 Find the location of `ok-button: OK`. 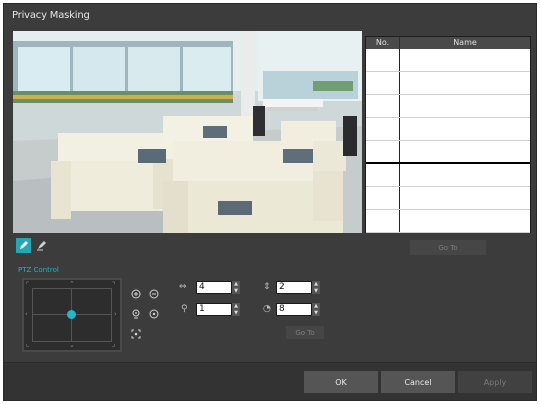

ok-button: OK is located at coordinates (341, 382).